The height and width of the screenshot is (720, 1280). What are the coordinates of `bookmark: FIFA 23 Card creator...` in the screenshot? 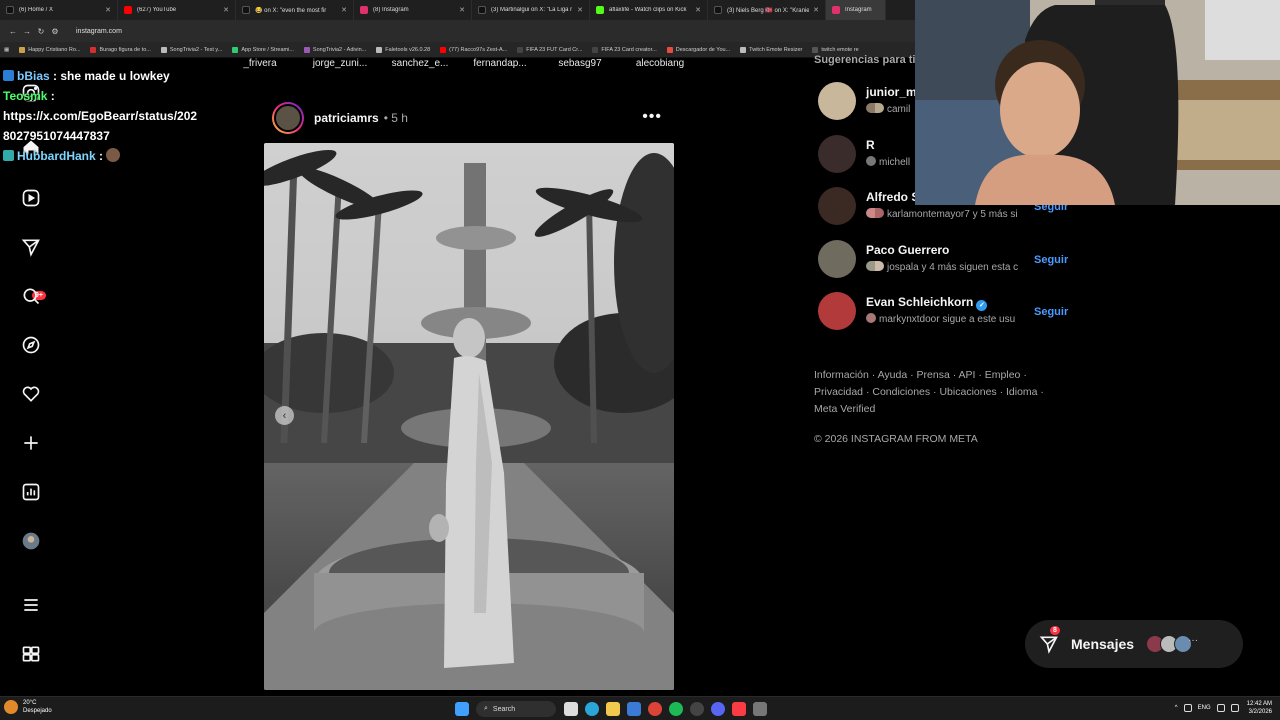 It's located at (624, 49).